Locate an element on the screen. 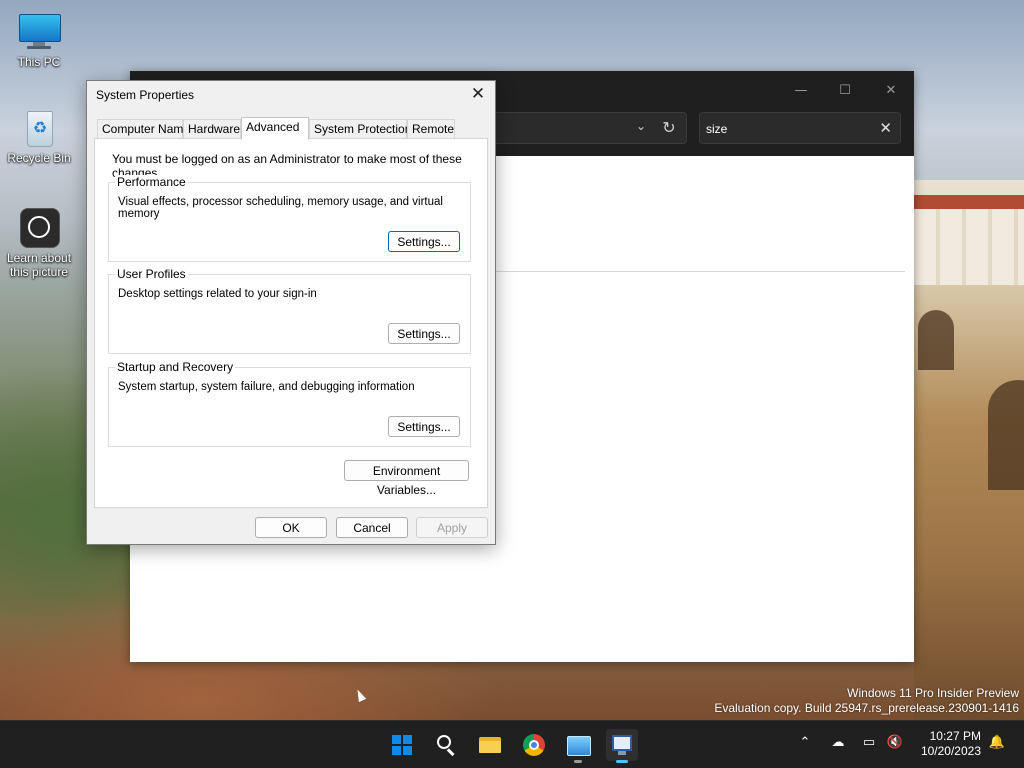 Image resolution: width=1024 pixels, height=768 pixels. computer-icon is located at coordinates (39, 32).